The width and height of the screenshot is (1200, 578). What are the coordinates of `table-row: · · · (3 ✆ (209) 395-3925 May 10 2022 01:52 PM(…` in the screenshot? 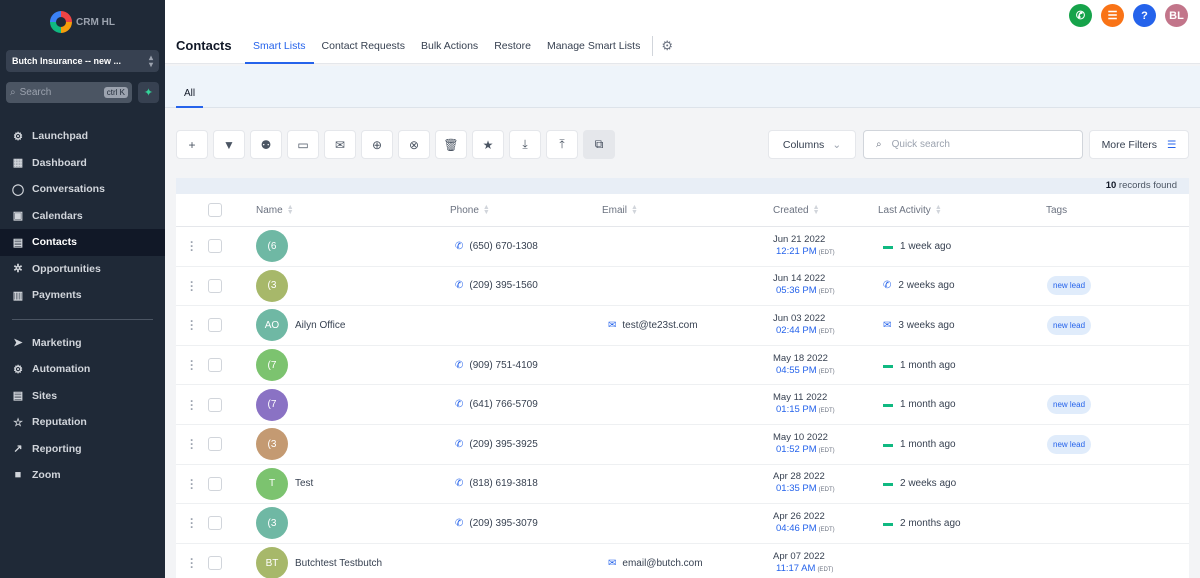 It's located at (682, 445).